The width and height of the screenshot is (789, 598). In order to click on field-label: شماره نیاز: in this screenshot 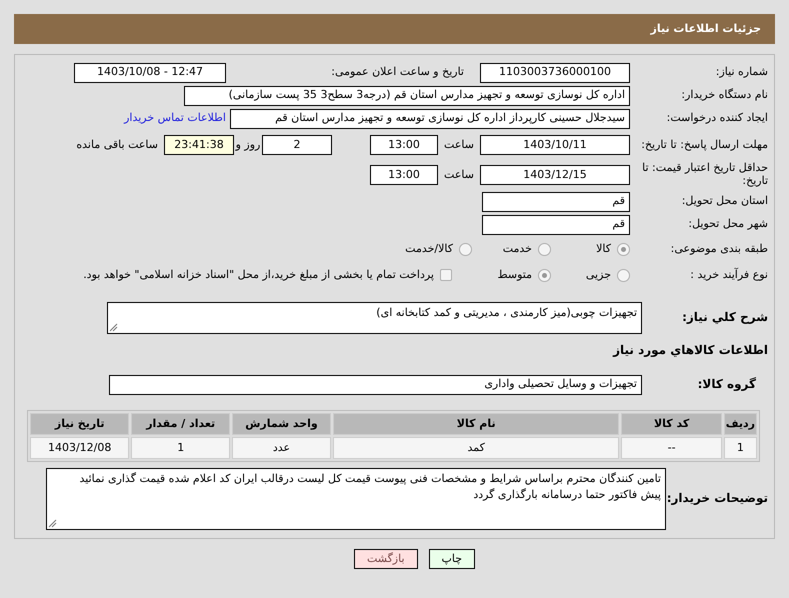, I will do `click(741, 72)`.